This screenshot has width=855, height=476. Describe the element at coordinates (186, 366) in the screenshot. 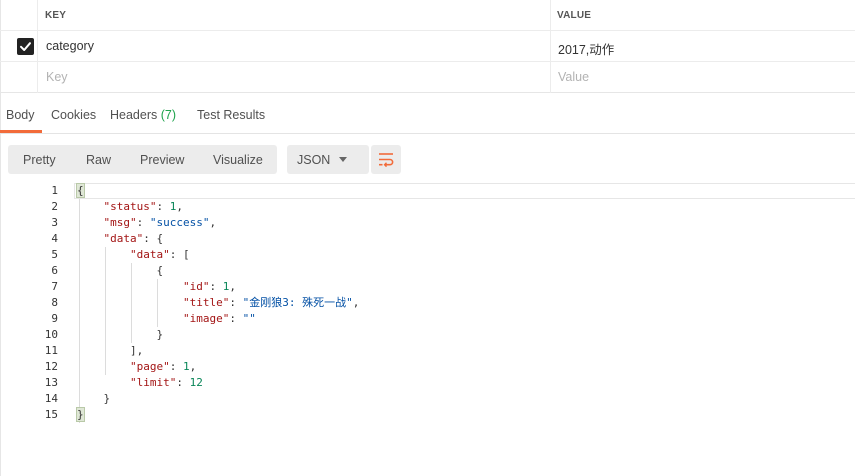

I see `json-value: 1` at that location.